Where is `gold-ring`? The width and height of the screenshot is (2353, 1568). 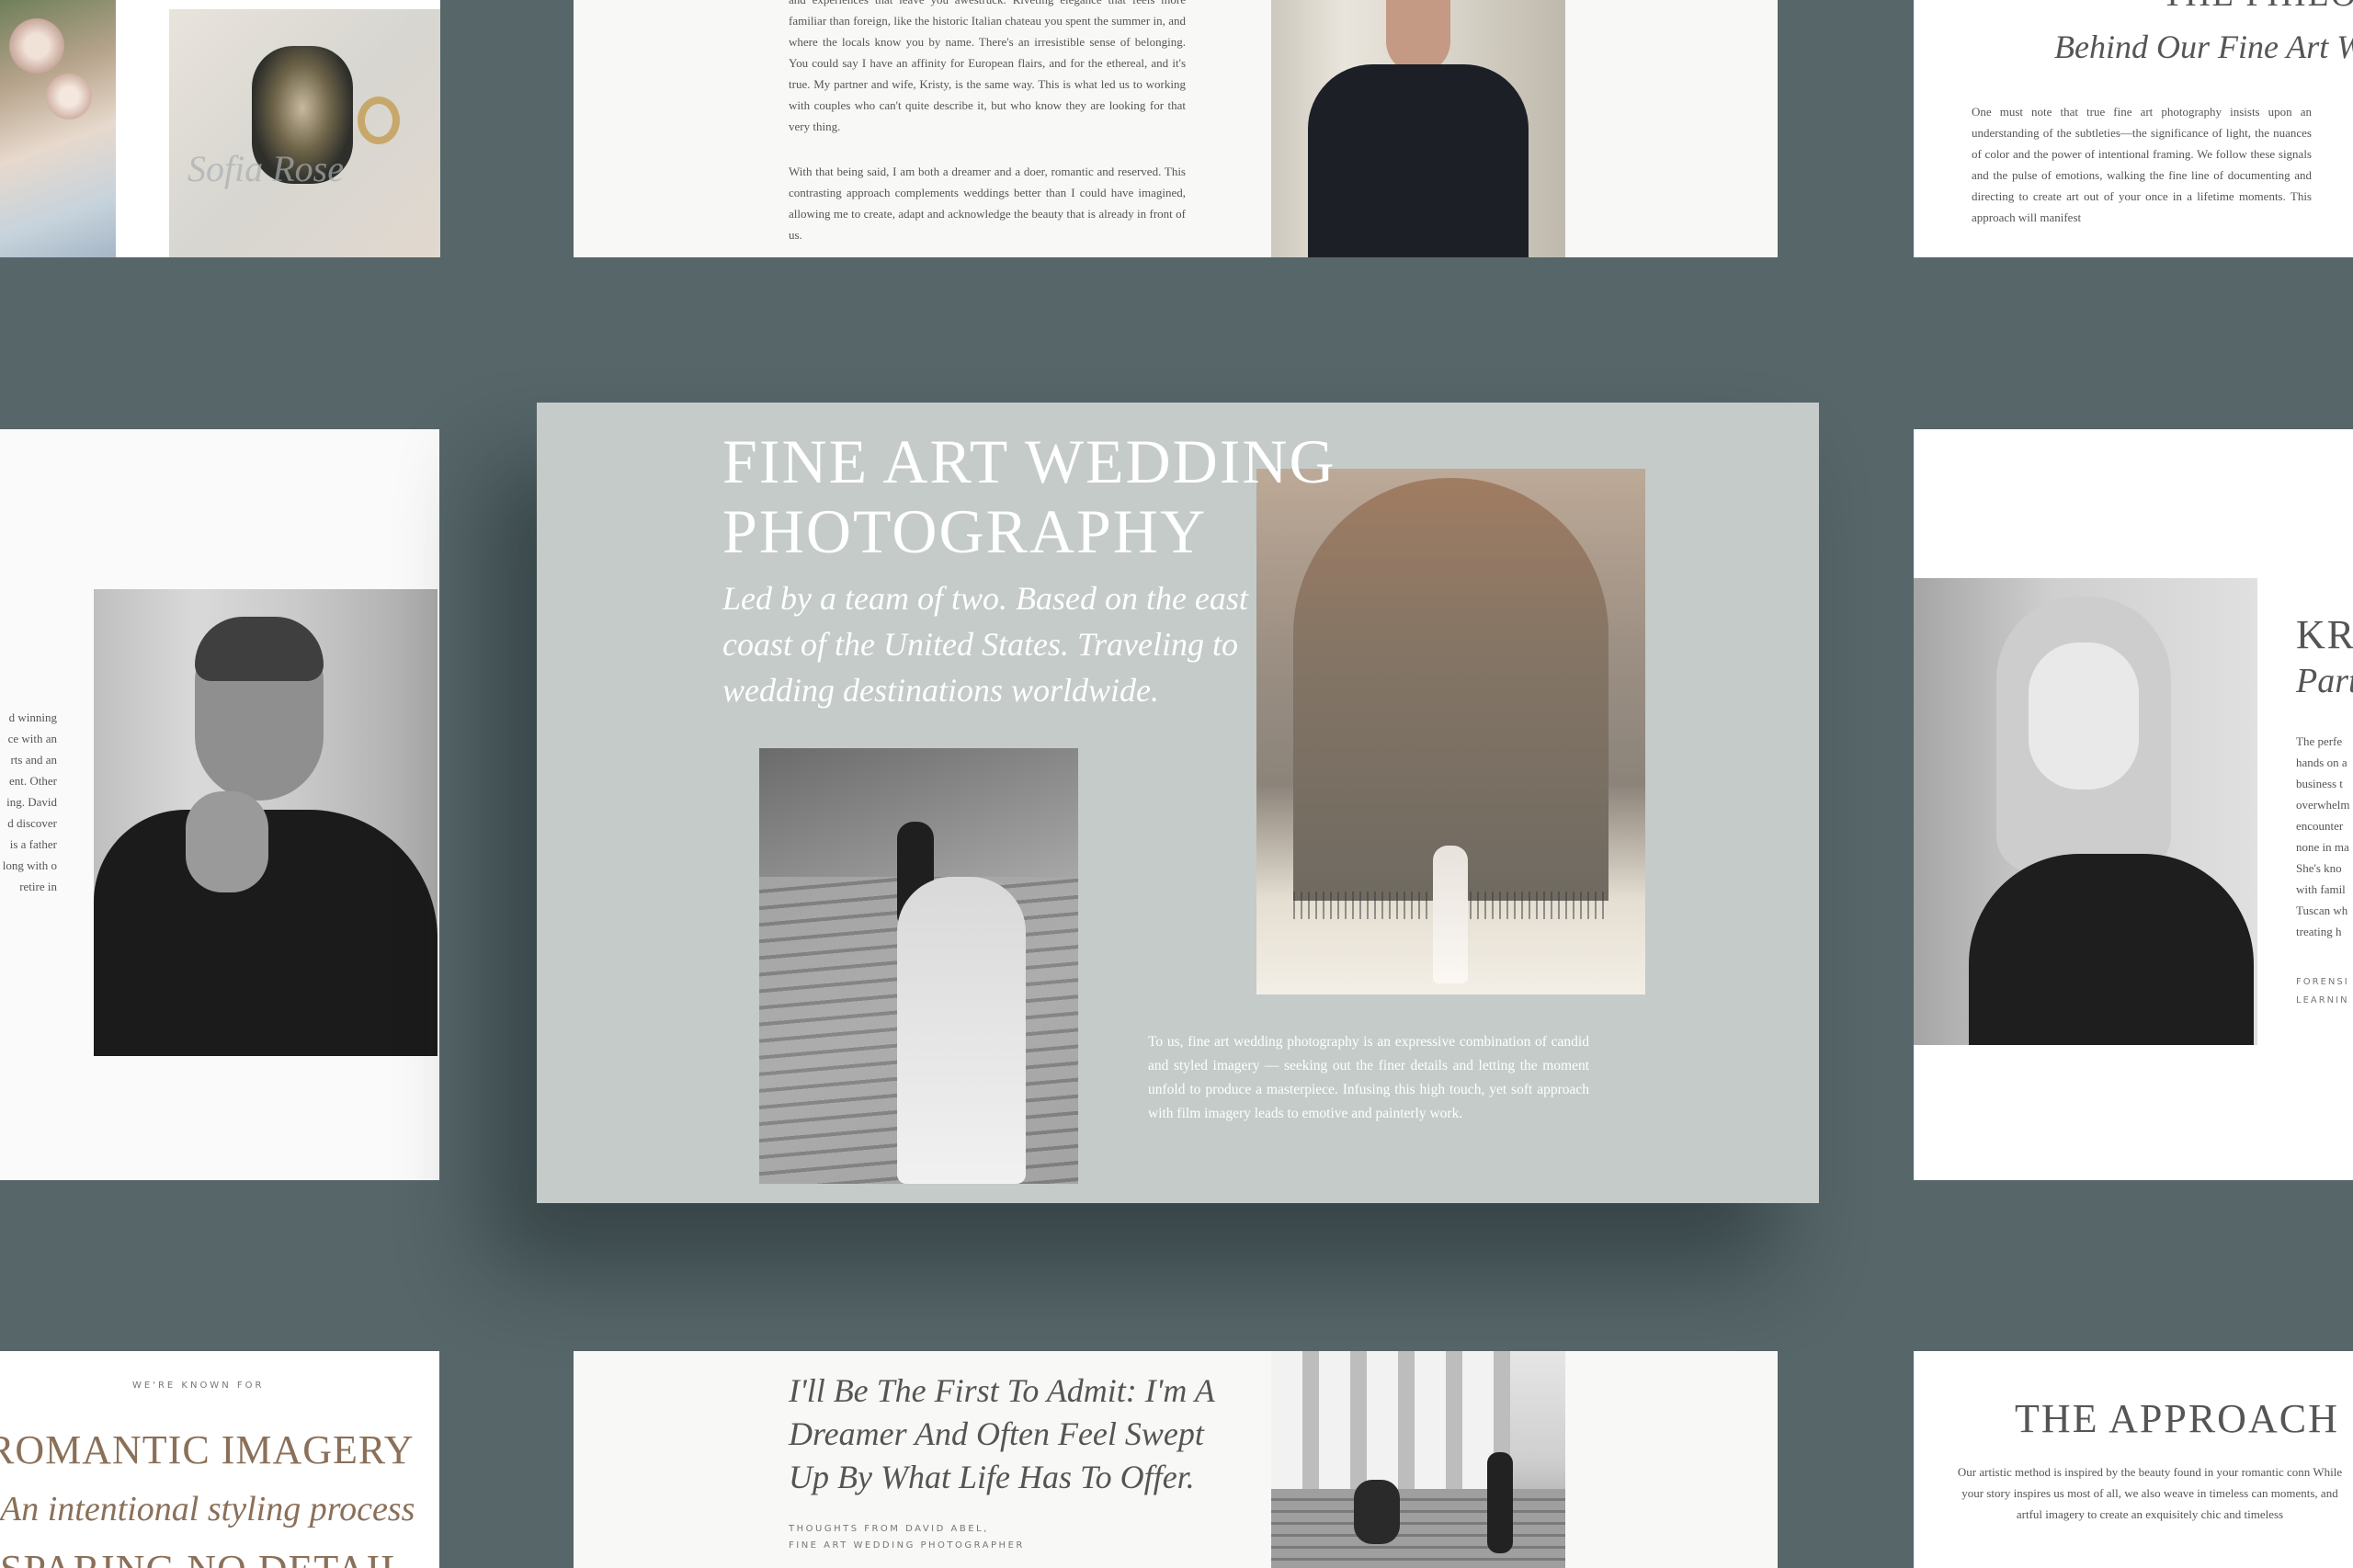
gold-ring is located at coordinates (379, 120).